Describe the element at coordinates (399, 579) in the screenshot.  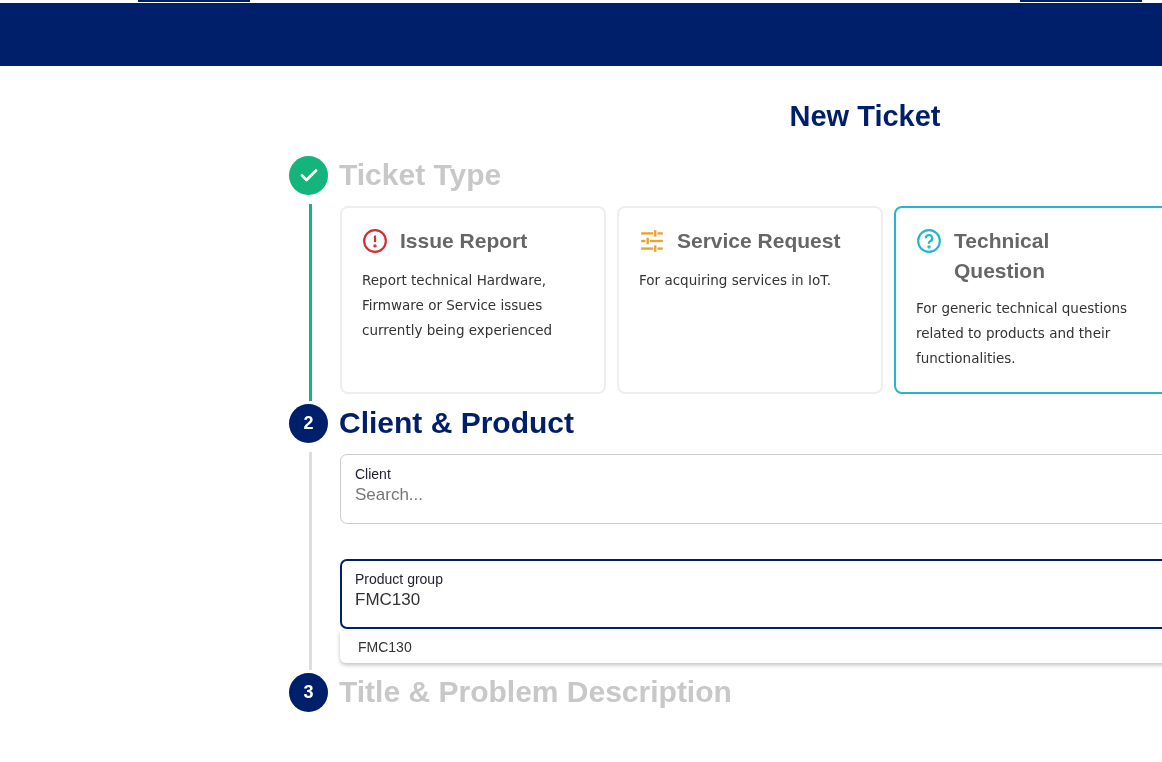
I see `field-label: Product group` at that location.